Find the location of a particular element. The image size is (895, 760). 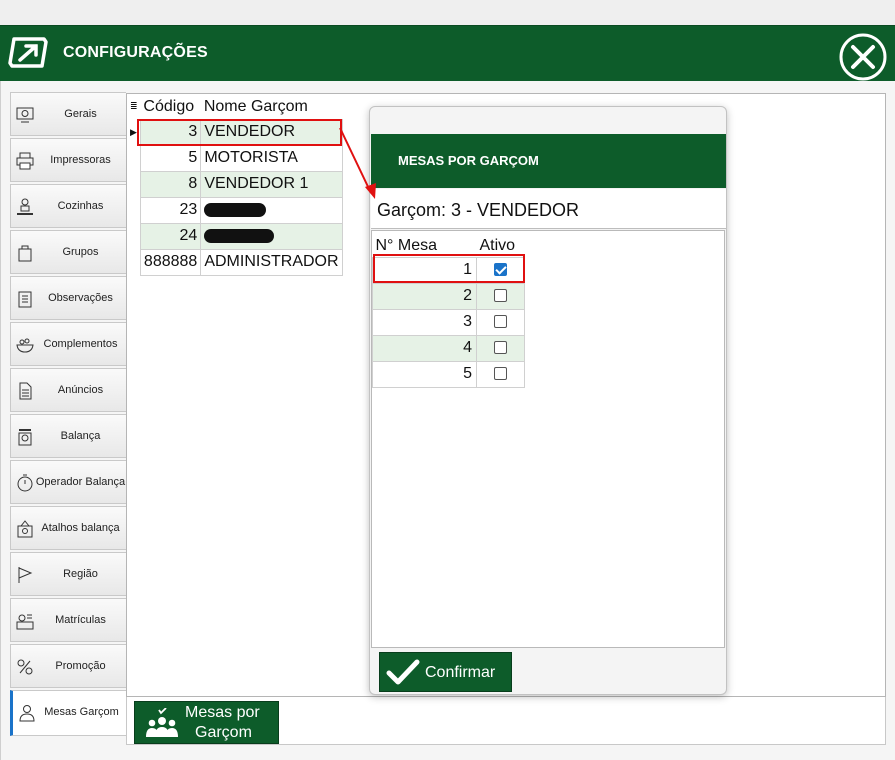

sidebar-item-operador-balanca: Operador Balança is located at coordinates (68, 482).